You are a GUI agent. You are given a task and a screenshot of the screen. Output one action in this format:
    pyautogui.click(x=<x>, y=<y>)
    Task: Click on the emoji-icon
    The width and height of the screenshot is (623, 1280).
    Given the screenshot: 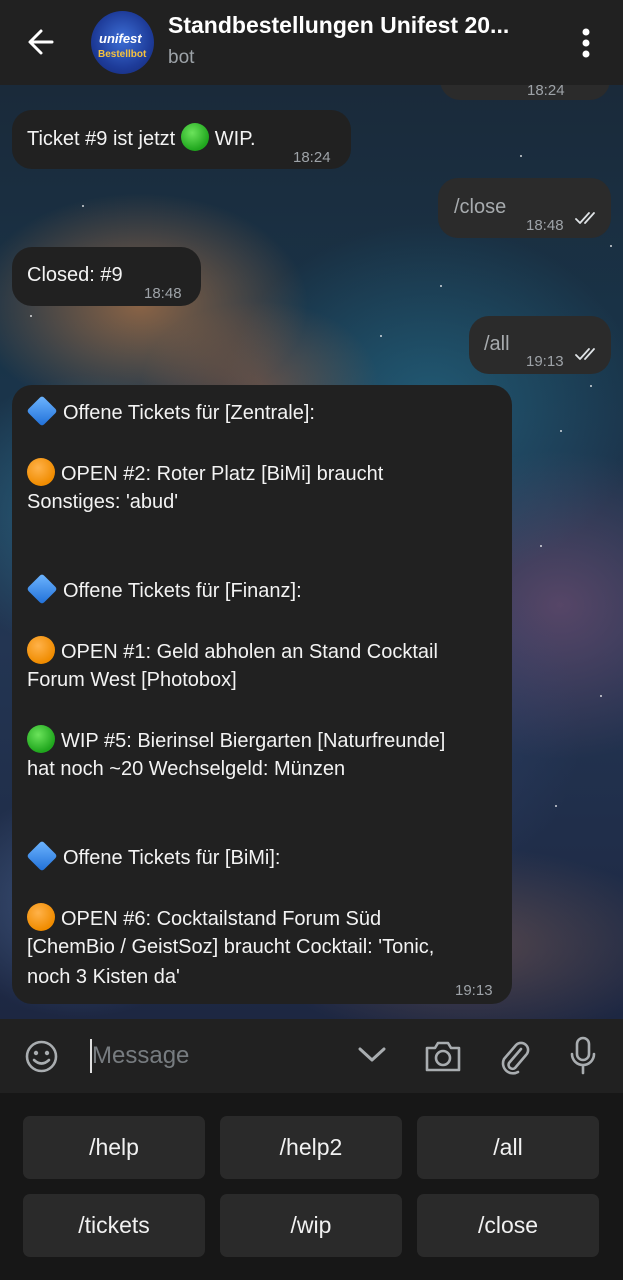 What is the action you would take?
    pyautogui.click(x=41, y=1056)
    